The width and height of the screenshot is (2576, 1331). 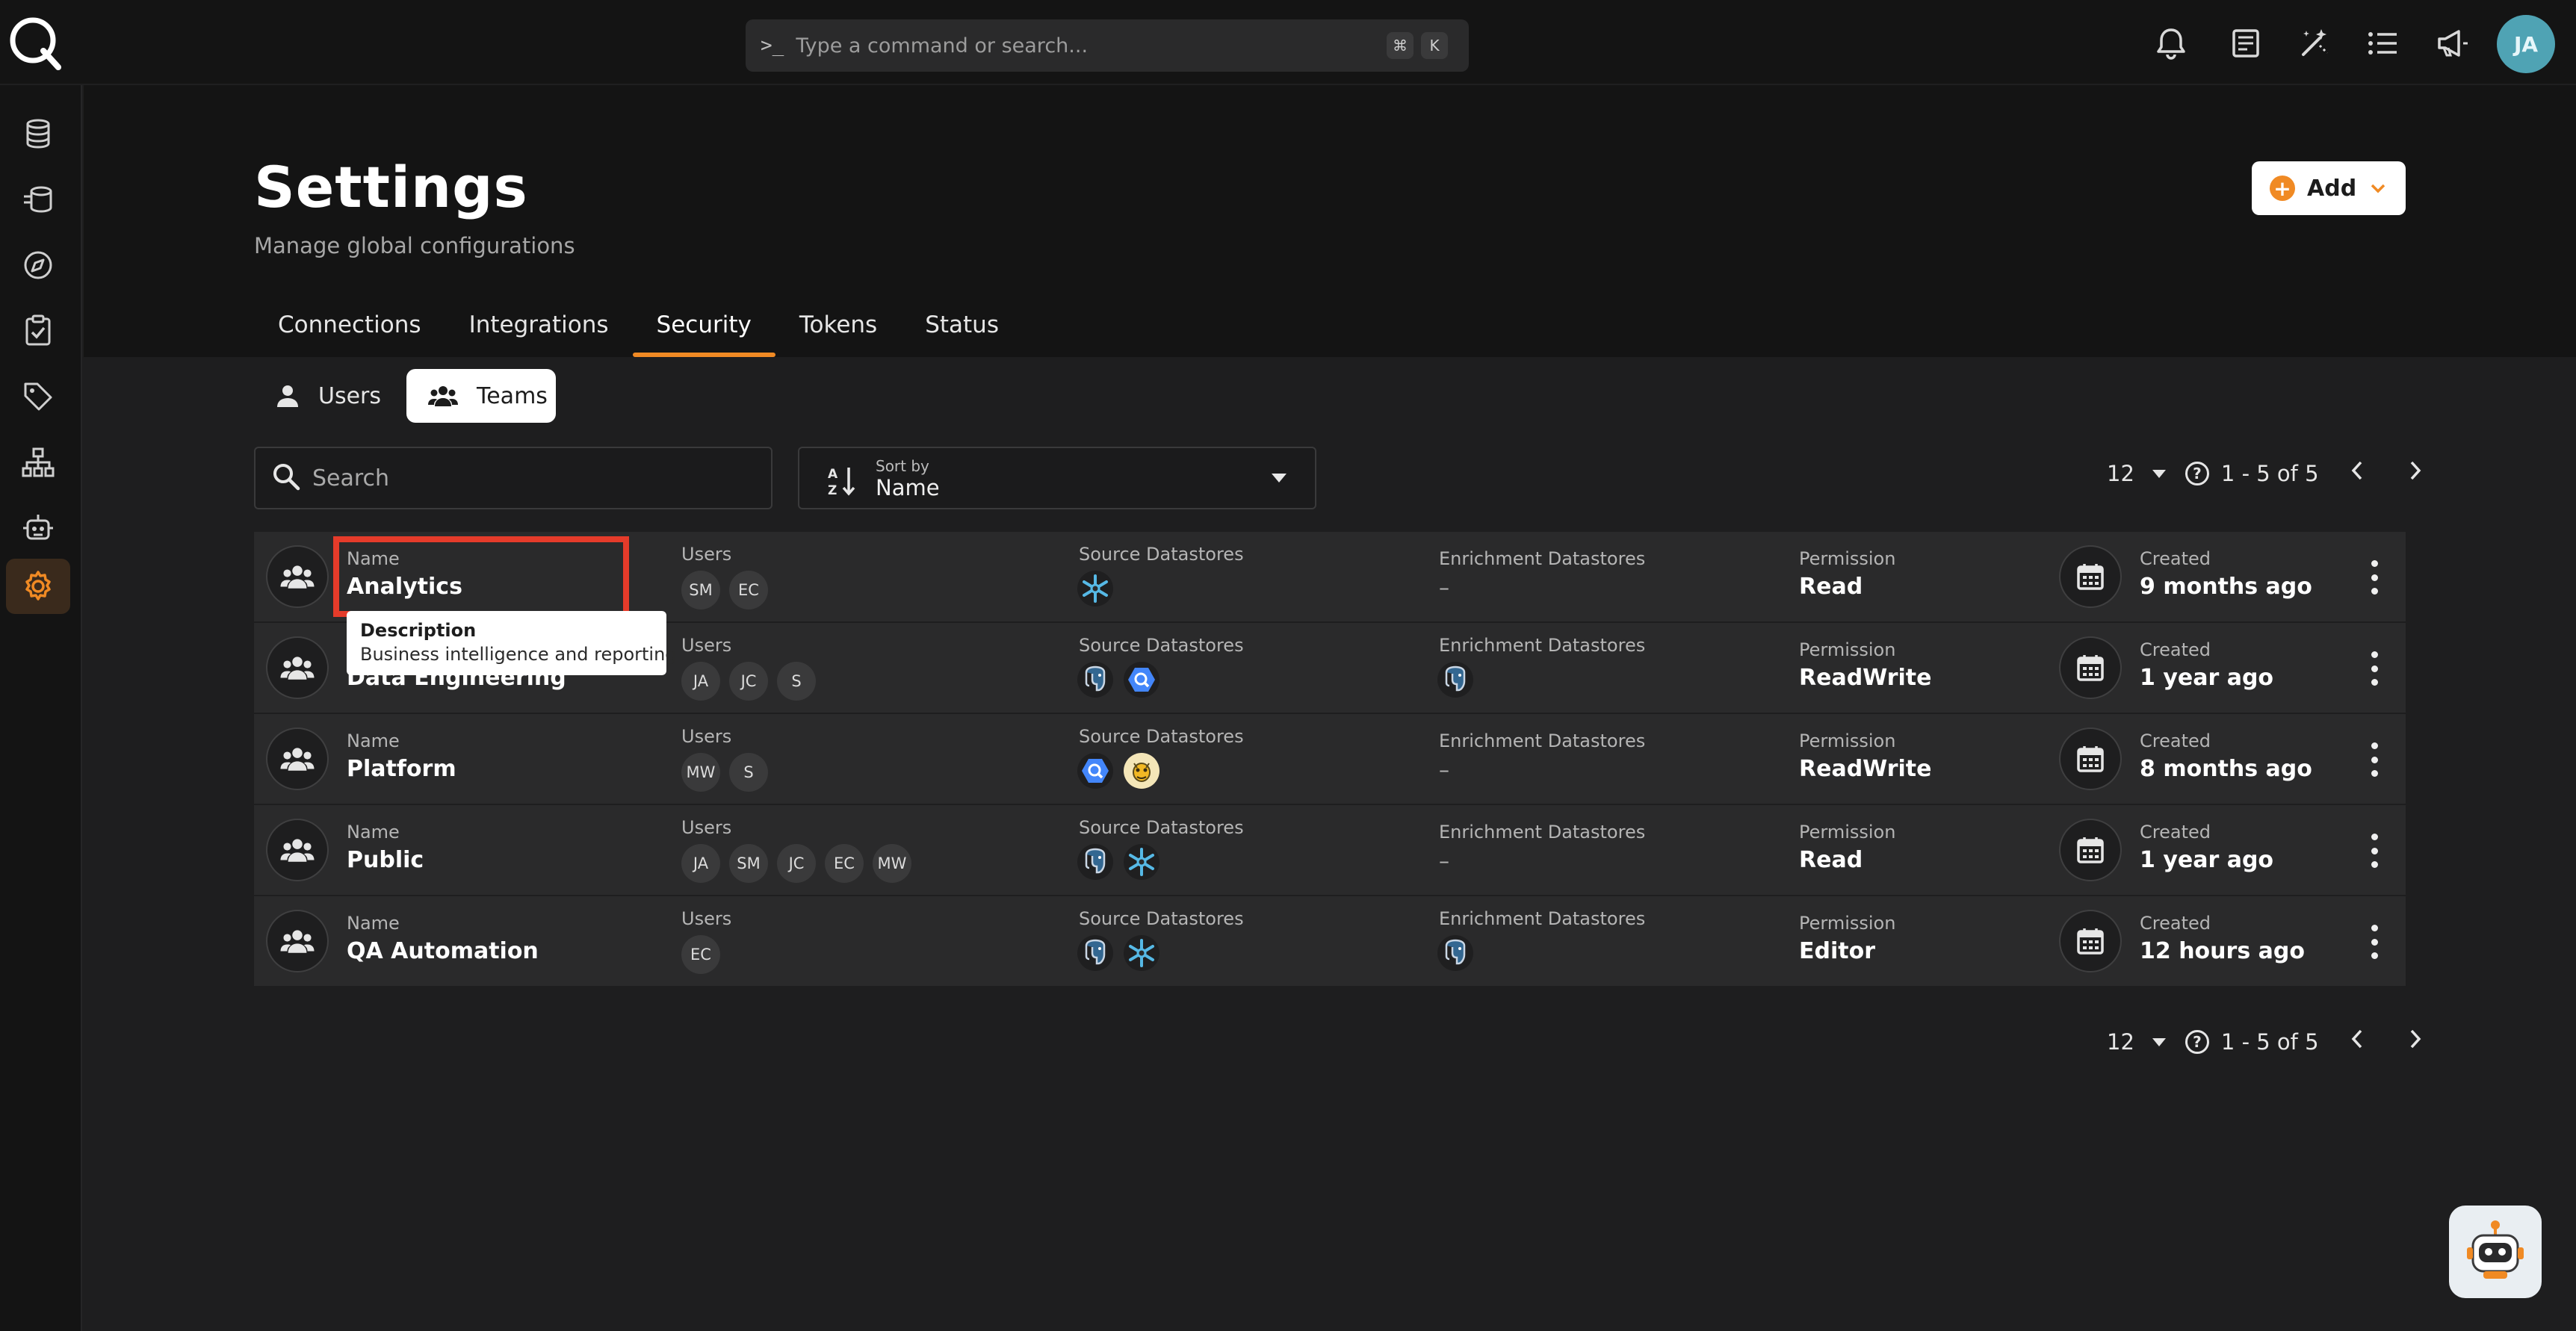 I want to click on user-chips: JA JC S, so click(x=753, y=681).